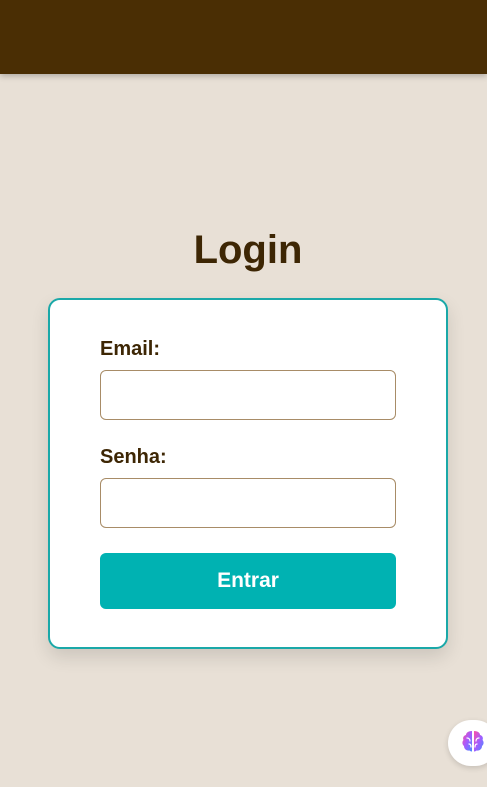 This screenshot has width=487, height=787. What do you see at coordinates (133, 457) in the screenshot?
I see `password-label: Senha:` at bounding box center [133, 457].